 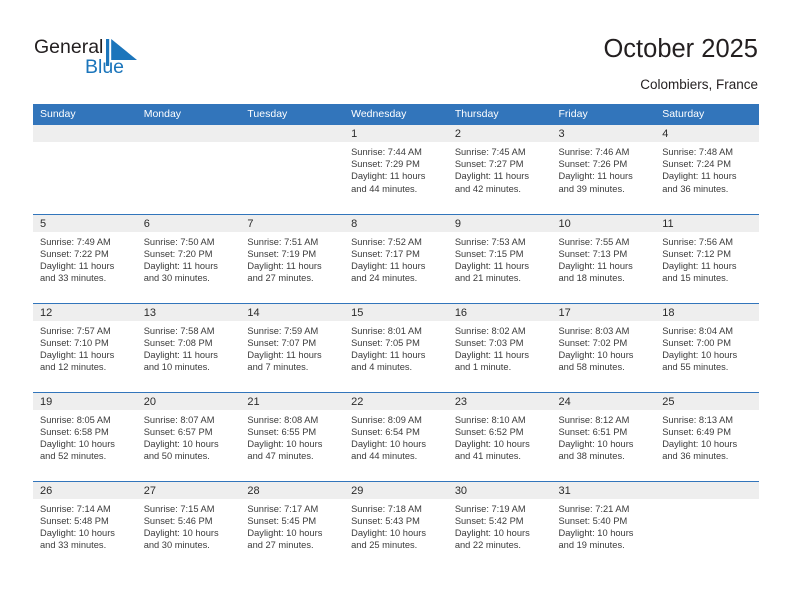 What do you see at coordinates (490, 330) in the screenshot?
I see `sunrise-text: Sunrise: 8:02 AM` at bounding box center [490, 330].